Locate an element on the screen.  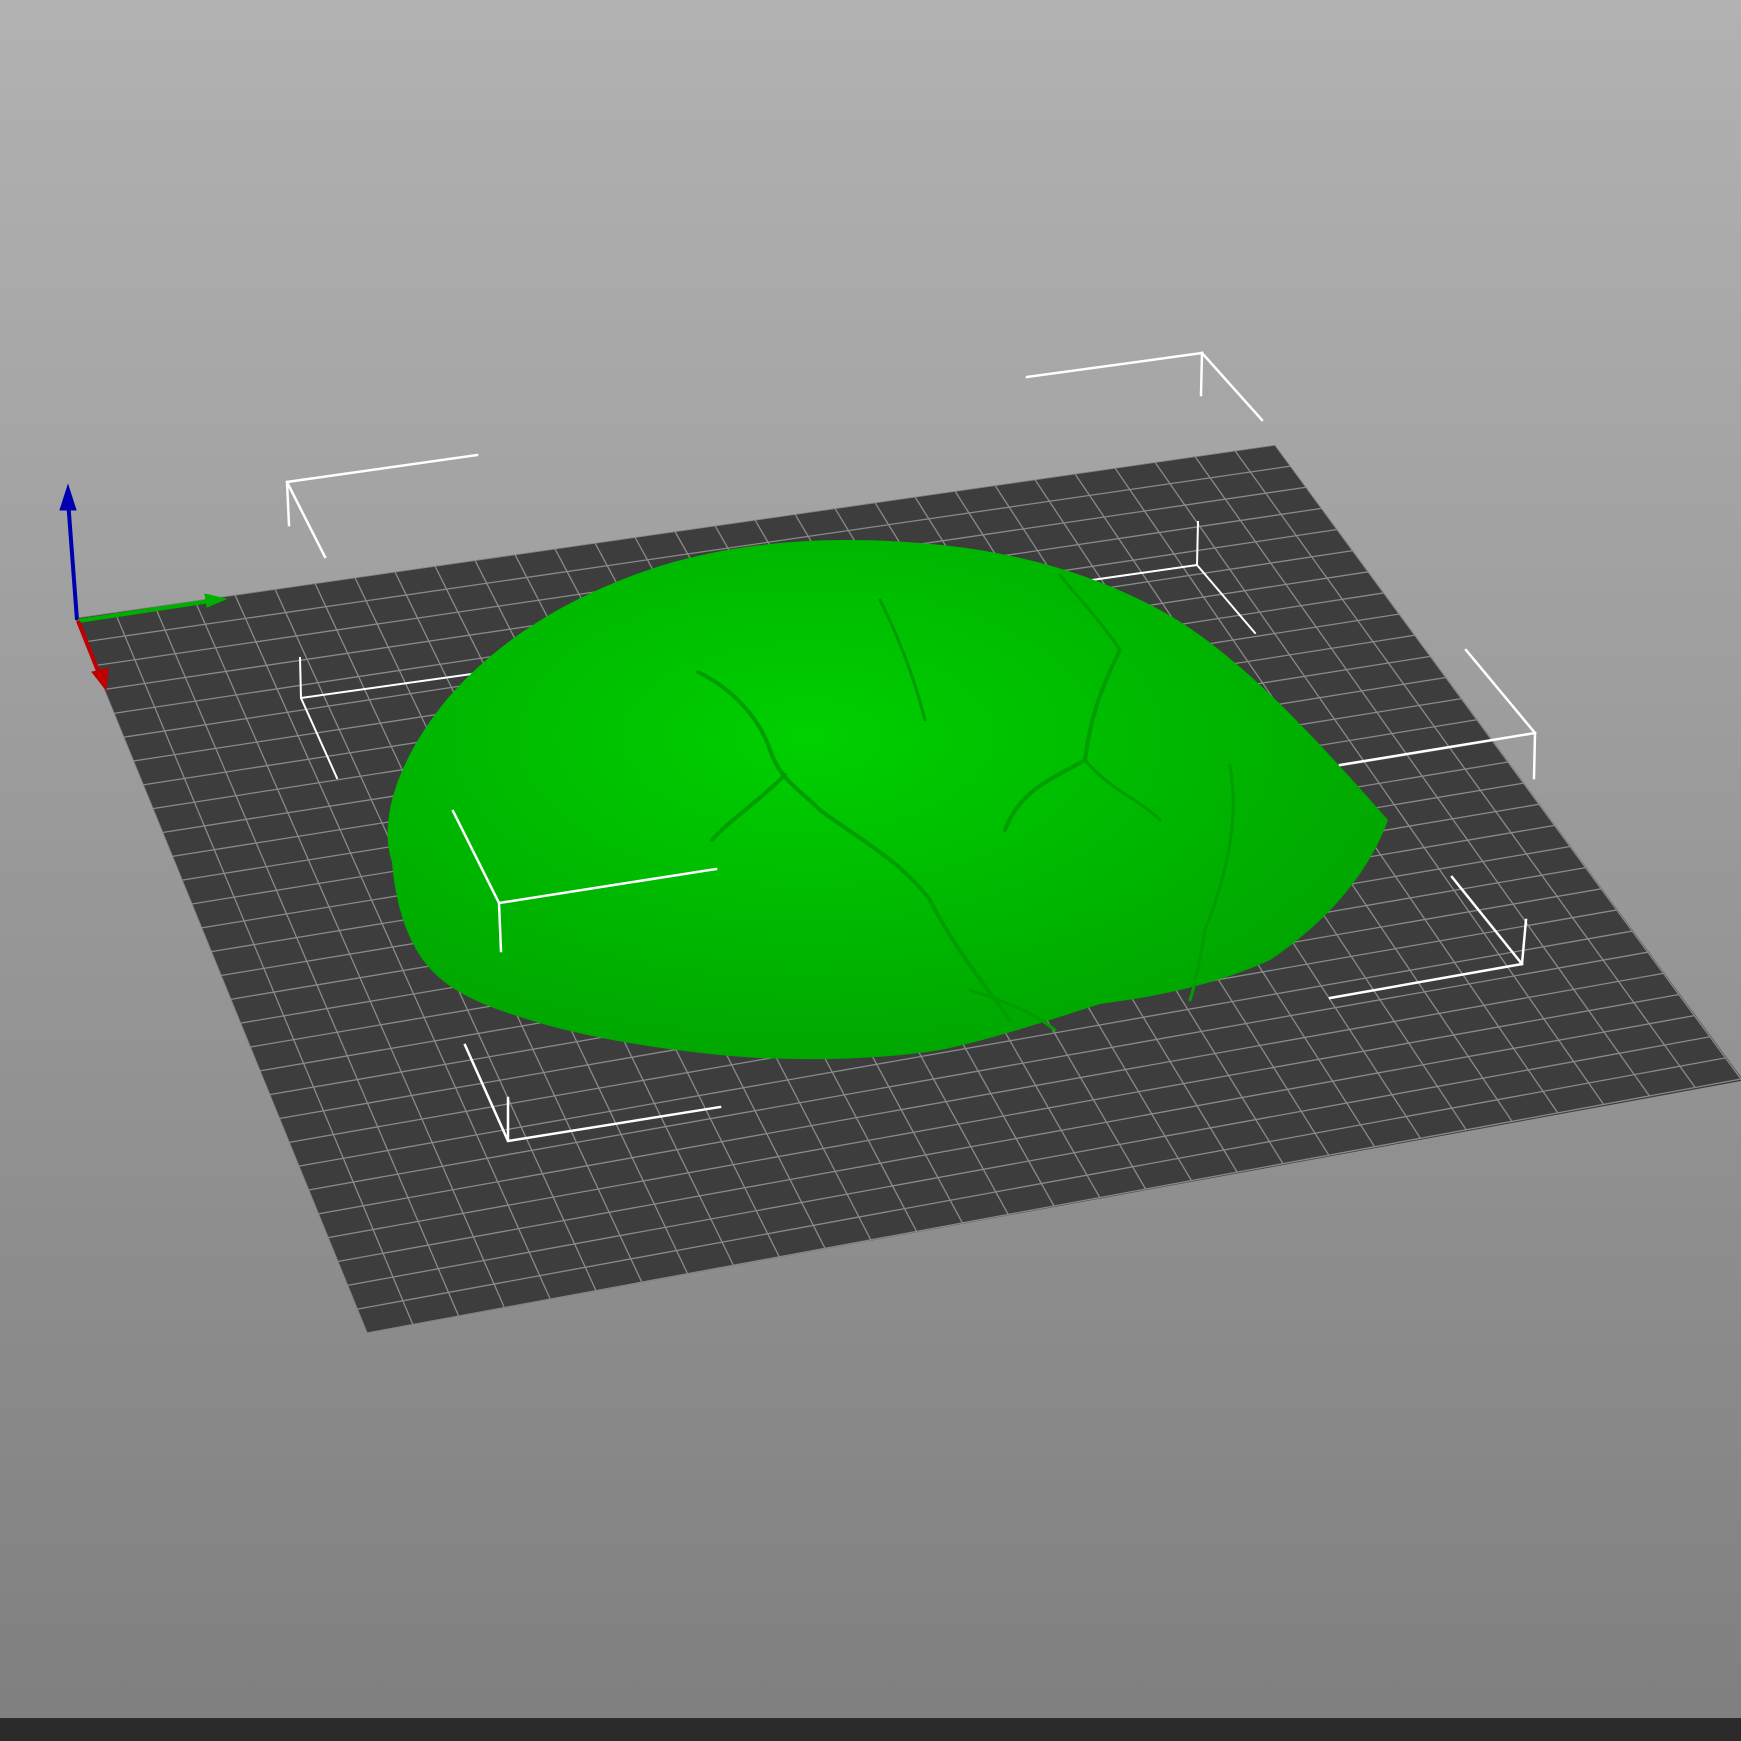
status-bar is located at coordinates (870, 1729).